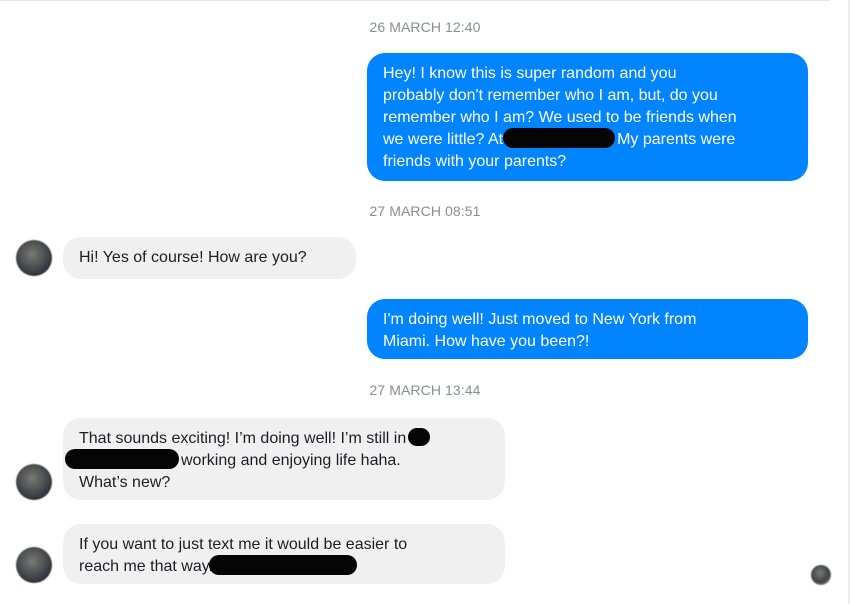 The height and width of the screenshot is (604, 850). Describe the element at coordinates (530, 73) in the screenshot. I see `message-line: Hey! I know this is super random and you` at that location.